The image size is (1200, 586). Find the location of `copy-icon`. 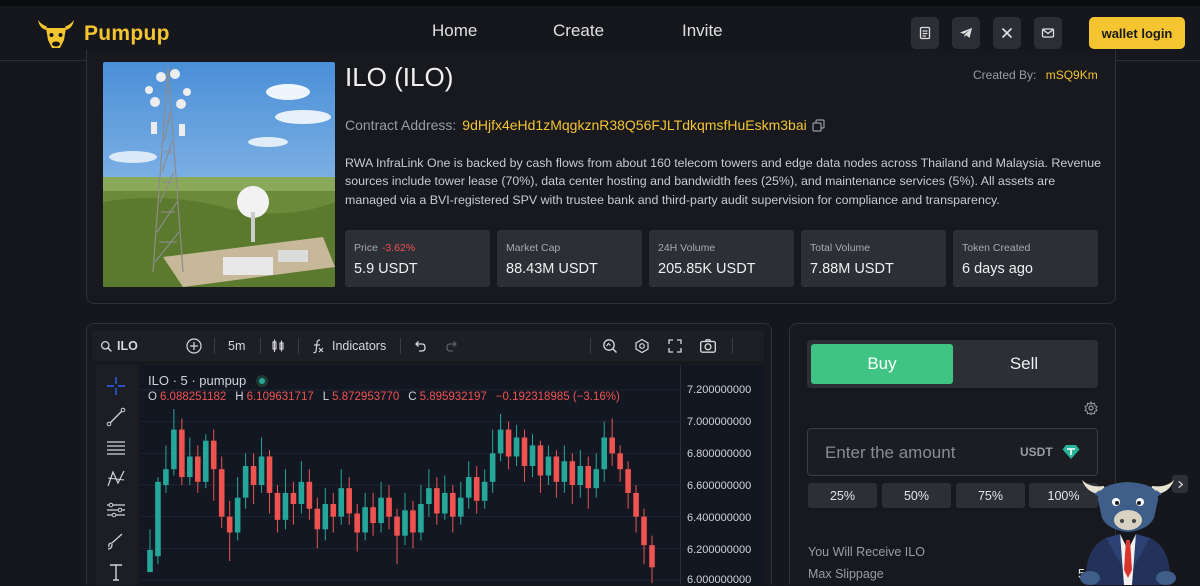

copy-icon is located at coordinates (818, 125).